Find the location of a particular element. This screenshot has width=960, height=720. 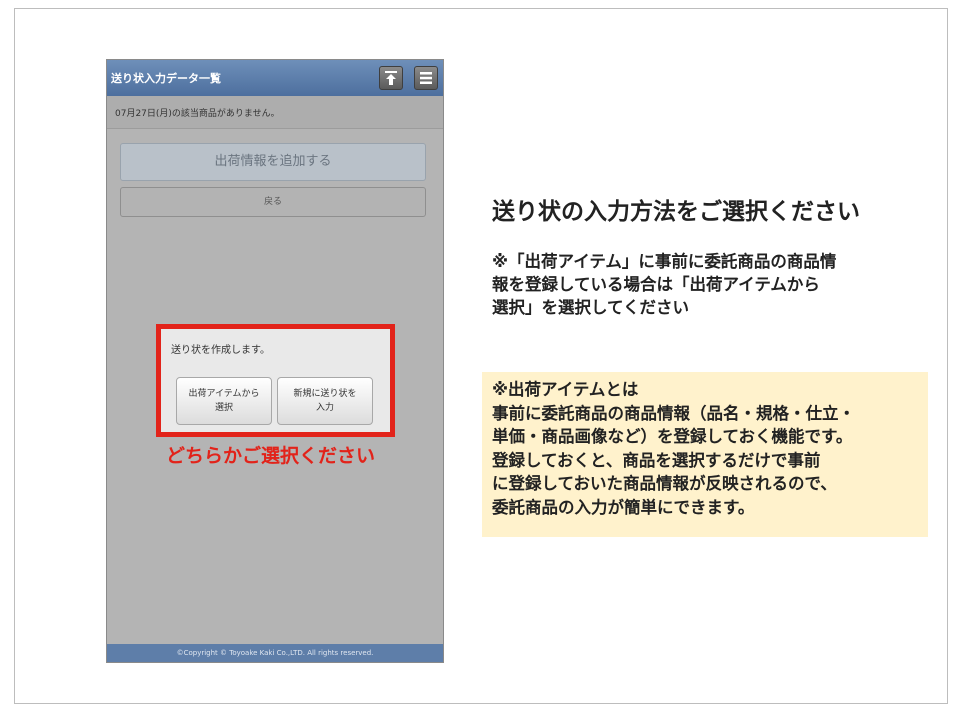

add-shipping-info-button: 出荷情報を追加する is located at coordinates (273, 162).